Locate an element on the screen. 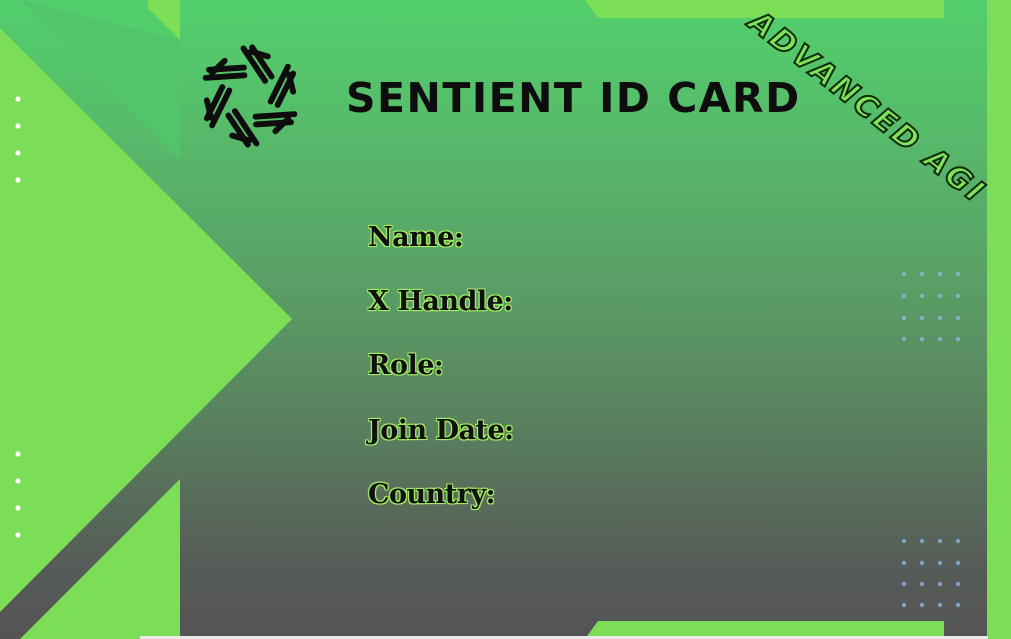 Image resolution: width=1011 pixels, height=639 pixels. sentient-logo-icon is located at coordinates (250, 96).